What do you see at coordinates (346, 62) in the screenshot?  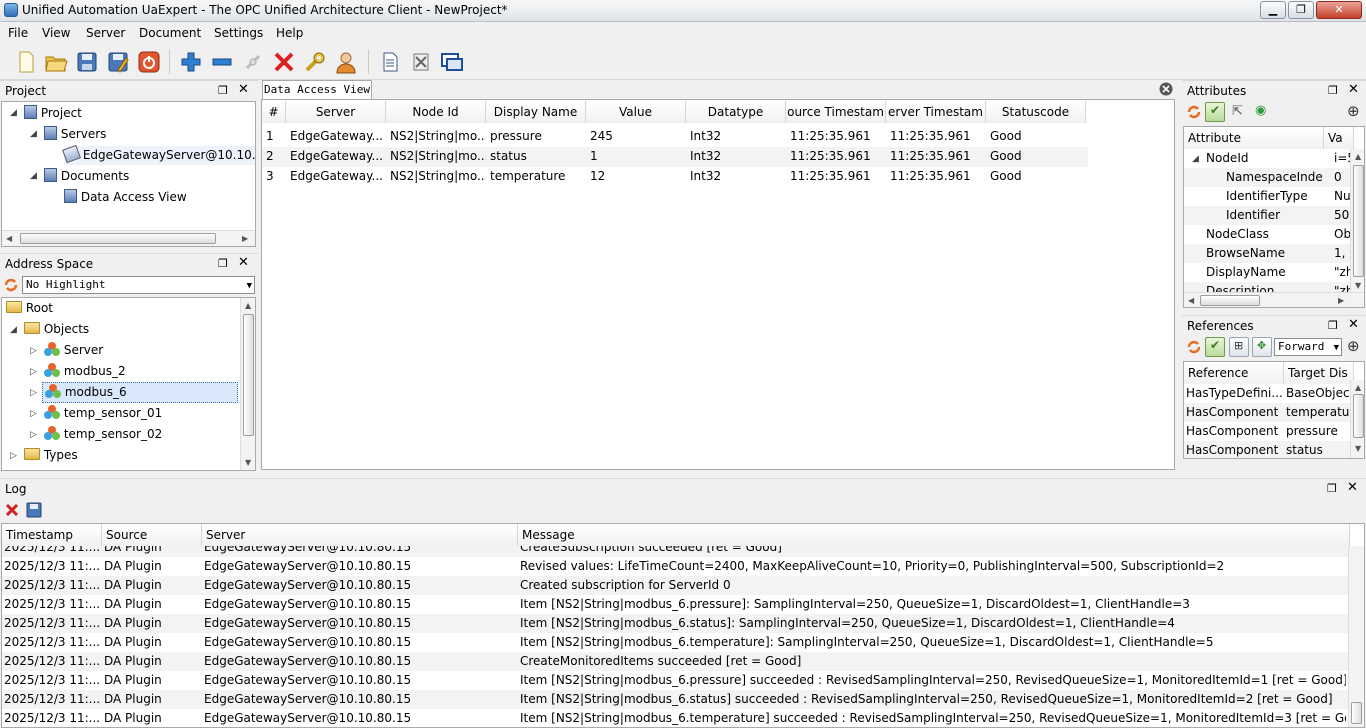 I see `user-icon` at bounding box center [346, 62].